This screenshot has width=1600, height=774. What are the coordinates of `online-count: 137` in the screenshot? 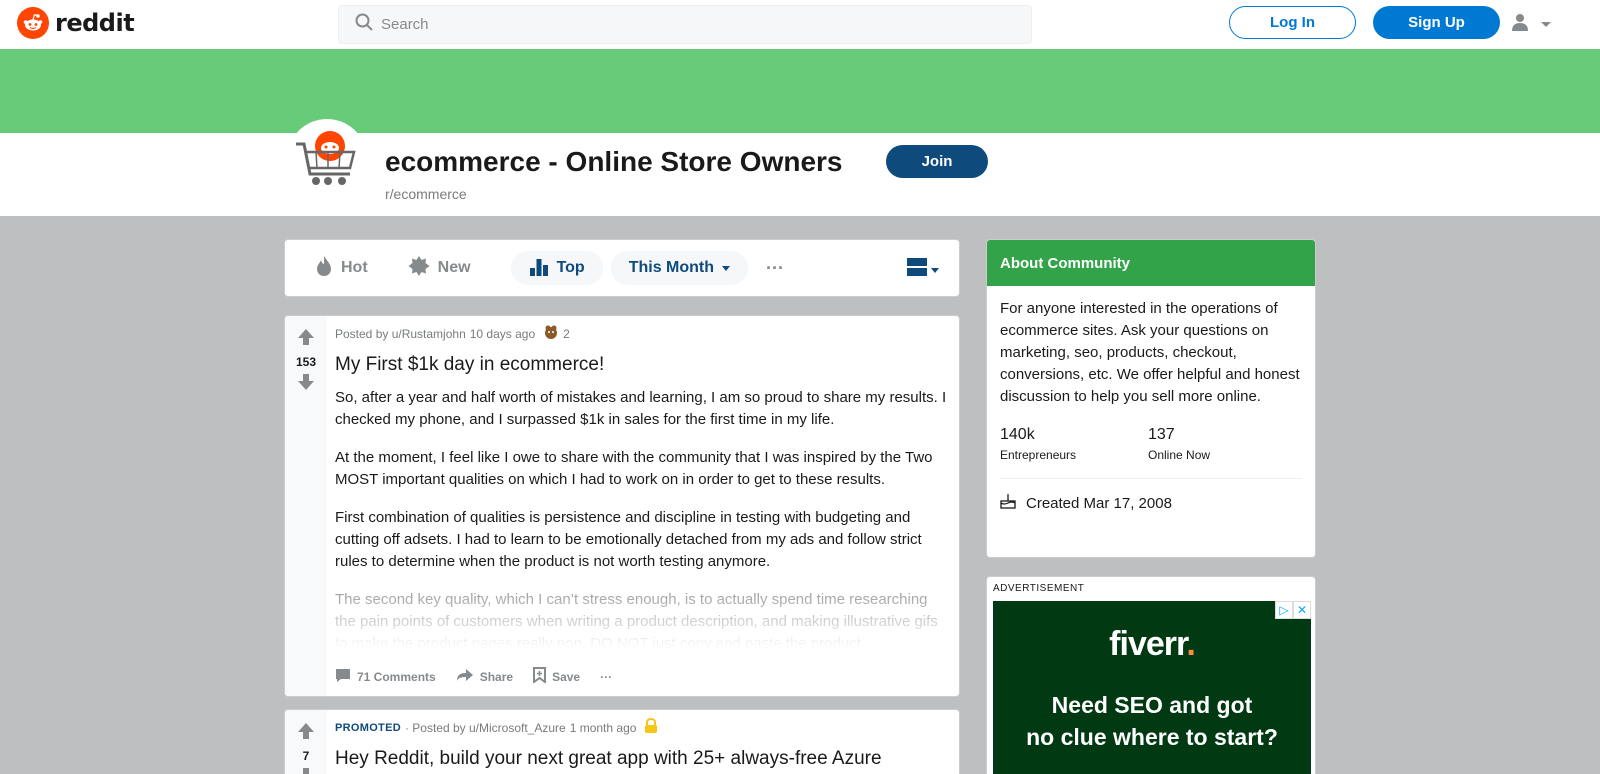 It's located at (1161, 434).